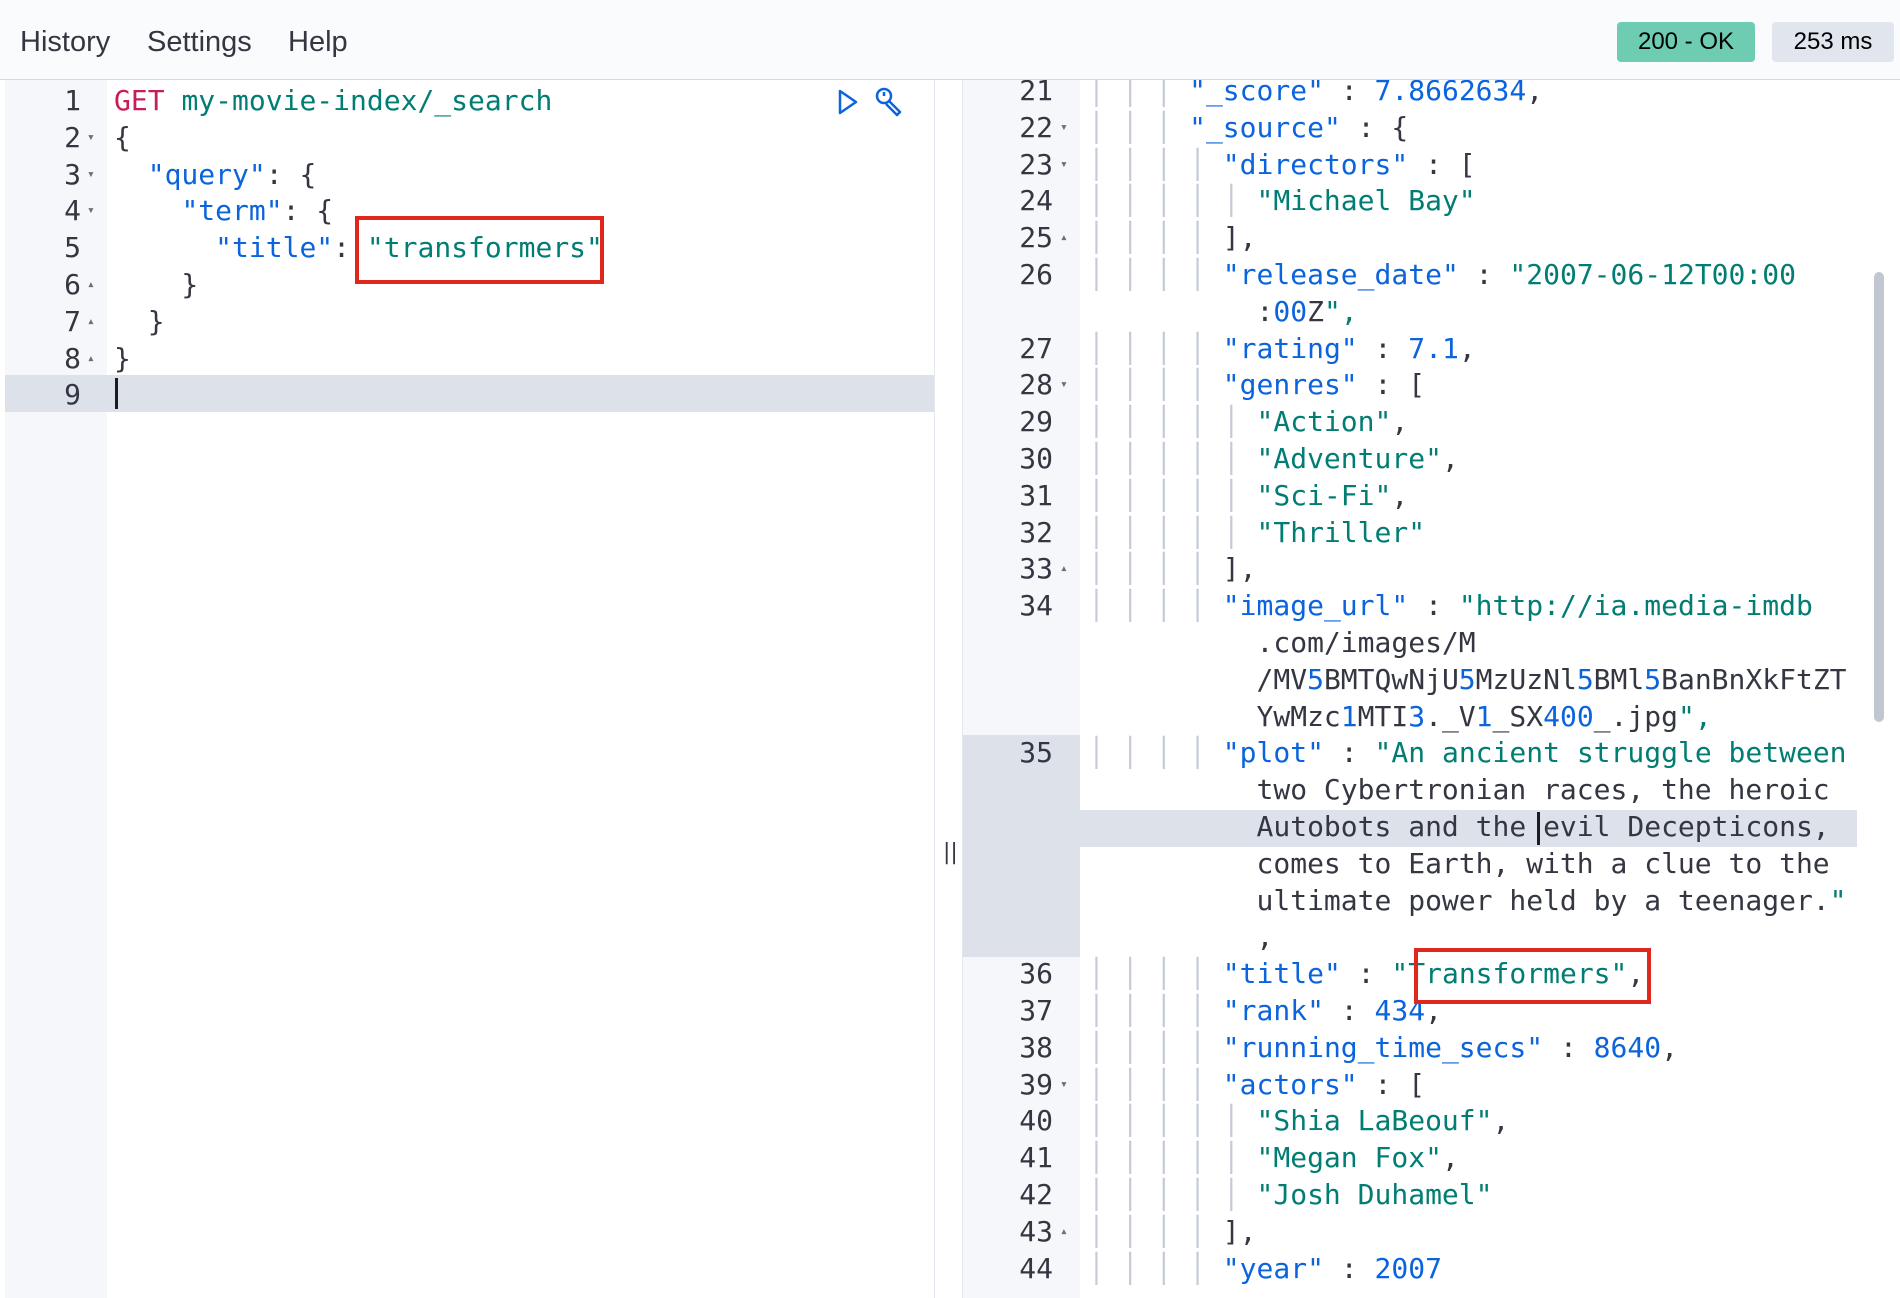 This screenshot has width=1900, height=1298. Describe the element at coordinates (1431, 1047) in the screenshot. I see `response-line: 38 │ │ │ │ "running_time_secs" : 8640,` at that location.